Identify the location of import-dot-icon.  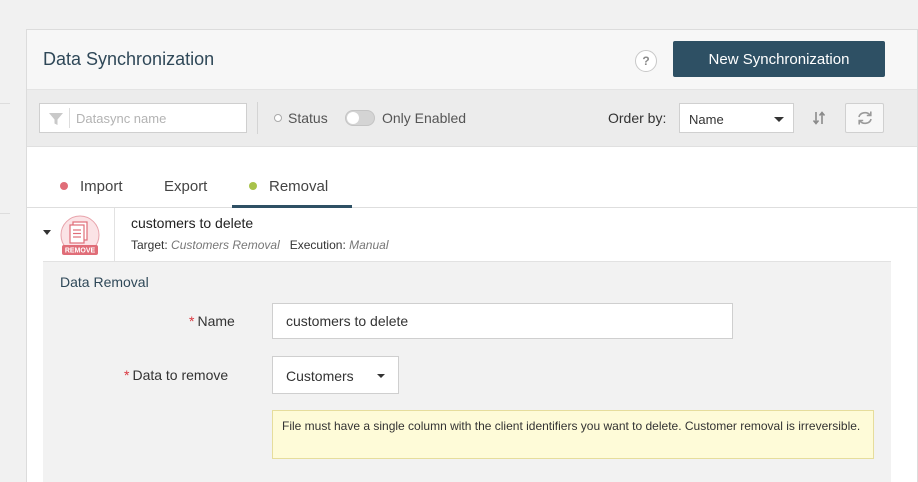
(64, 186).